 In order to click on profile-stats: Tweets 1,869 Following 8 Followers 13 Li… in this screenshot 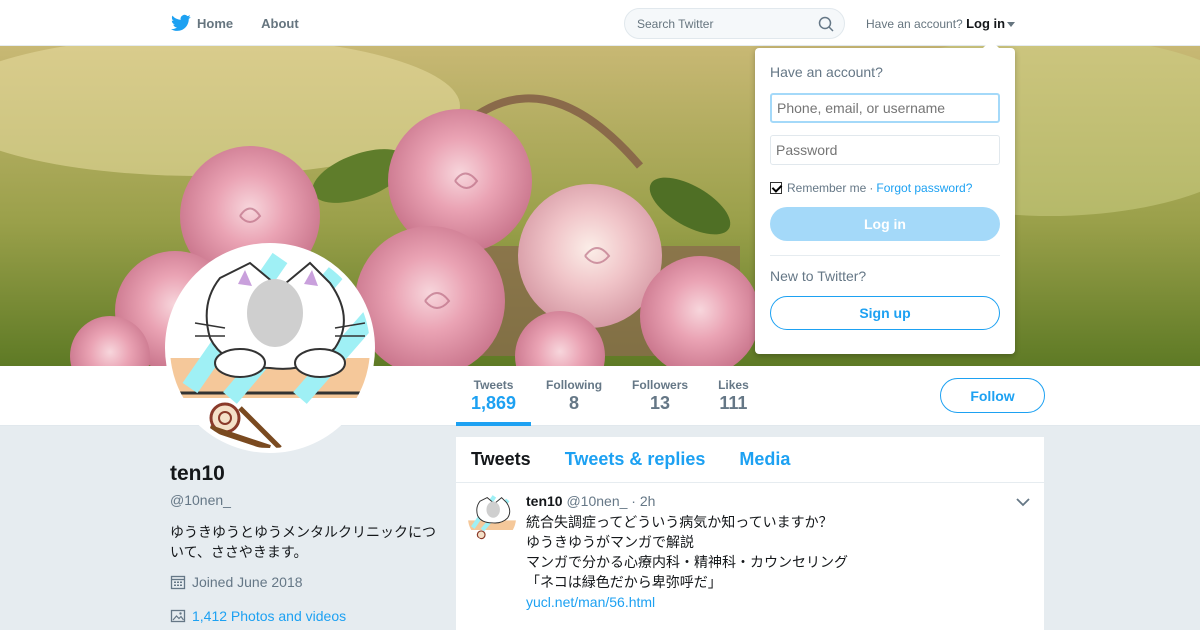, I will do `click(610, 396)`.